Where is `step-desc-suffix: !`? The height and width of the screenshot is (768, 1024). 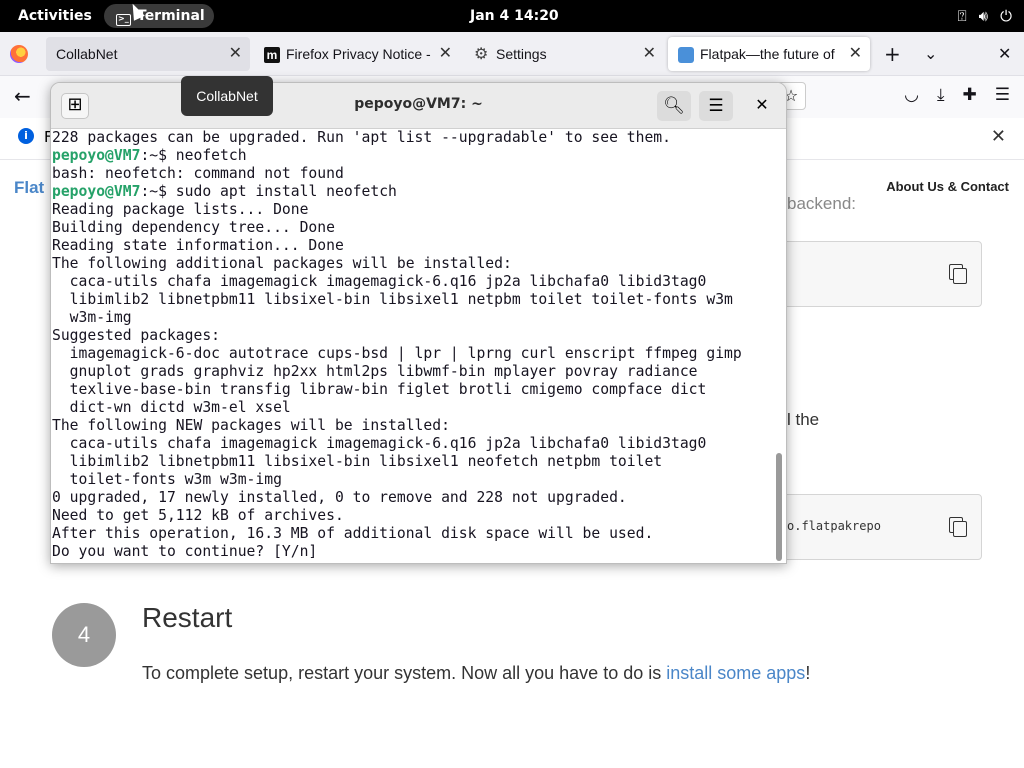 step-desc-suffix: ! is located at coordinates (808, 673).